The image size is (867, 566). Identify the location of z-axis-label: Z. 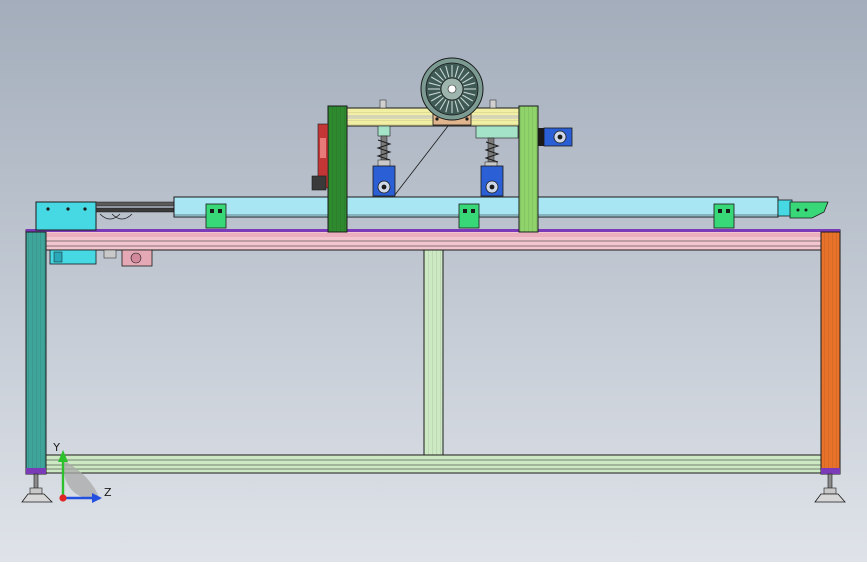
(108, 492).